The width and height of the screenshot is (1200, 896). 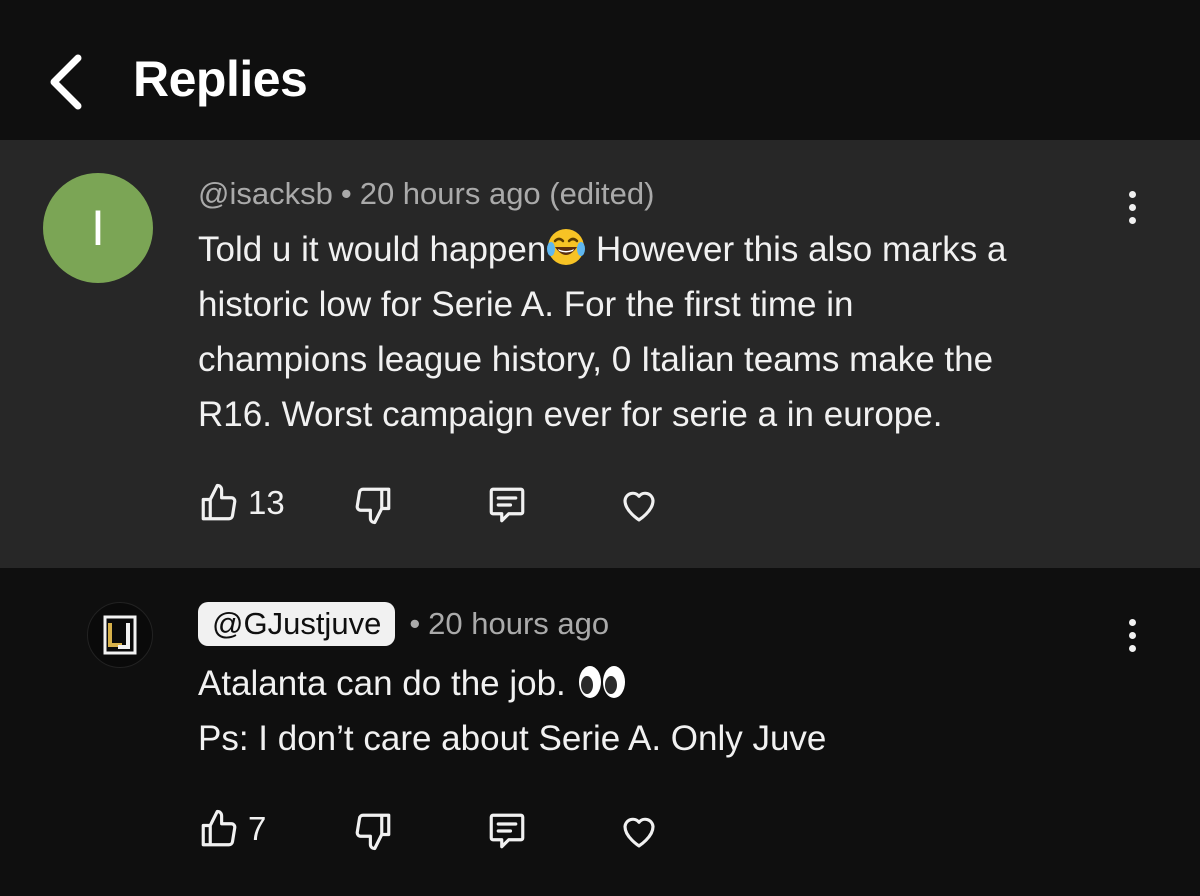 I want to click on like-count: 7, so click(x=257, y=828).